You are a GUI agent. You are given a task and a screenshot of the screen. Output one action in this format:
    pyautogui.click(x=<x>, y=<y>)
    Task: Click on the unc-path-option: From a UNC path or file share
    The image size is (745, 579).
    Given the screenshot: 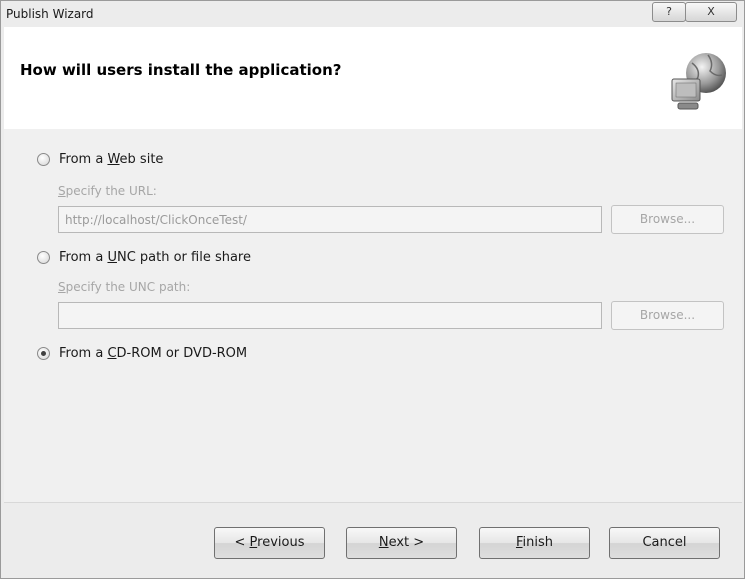 What is the action you would take?
    pyautogui.click(x=144, y=257)
    